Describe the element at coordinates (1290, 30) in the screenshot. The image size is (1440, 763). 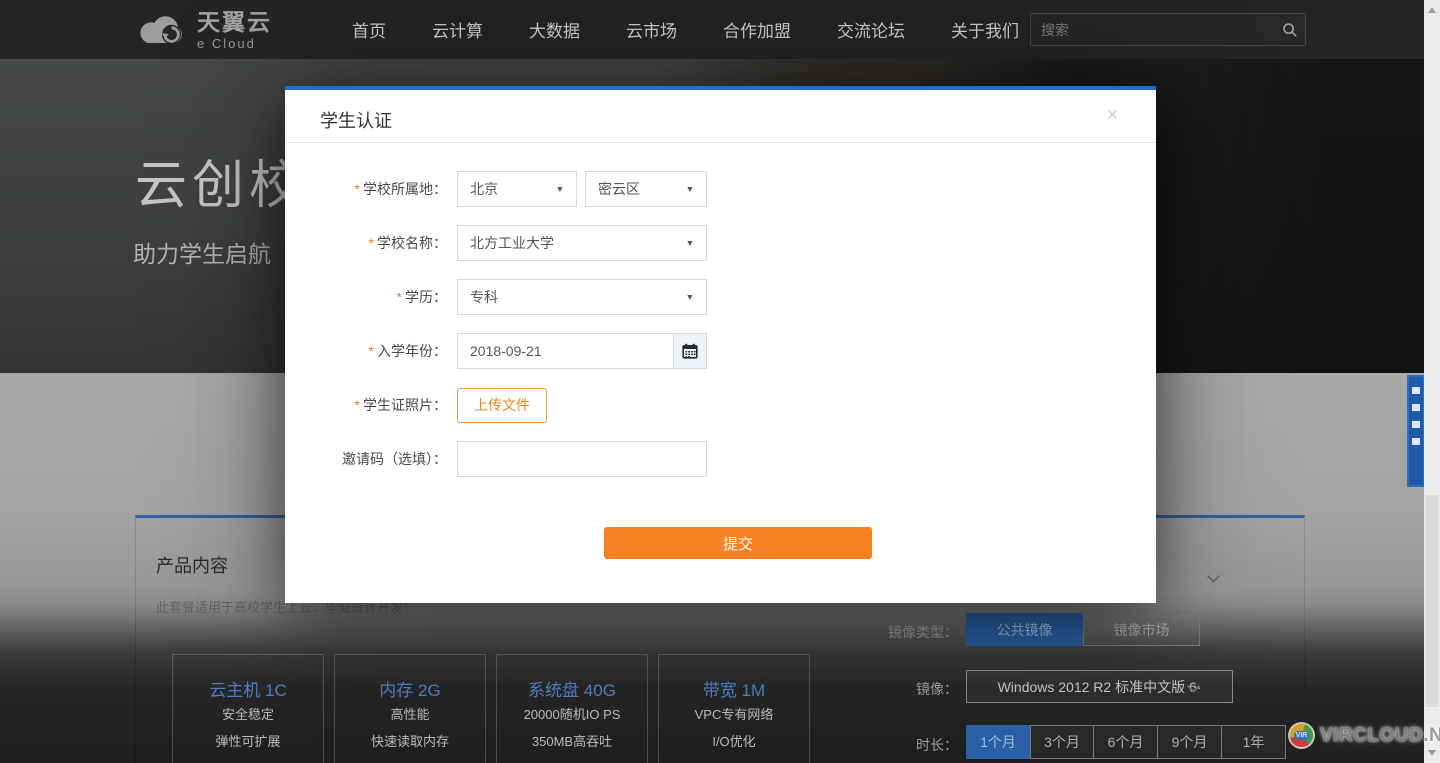
I see `search-icon` at that location.